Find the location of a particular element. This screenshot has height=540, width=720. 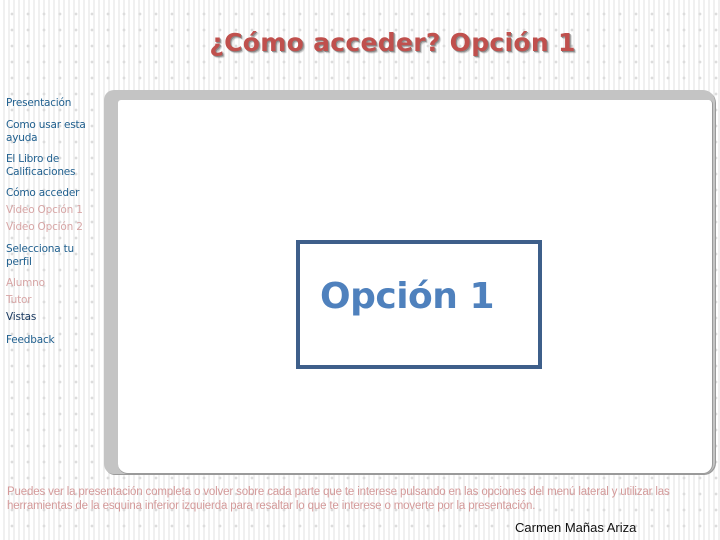

author-name: Carmen Mañas Ariza is located at coordinates (576, 527).